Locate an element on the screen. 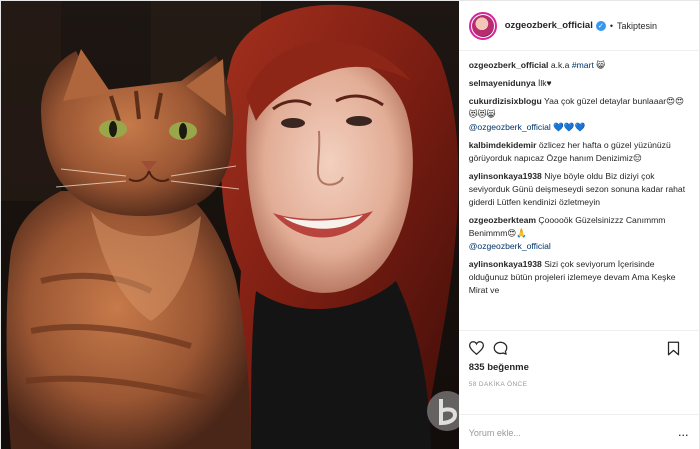  avatar is located at coordinates (482, 25).